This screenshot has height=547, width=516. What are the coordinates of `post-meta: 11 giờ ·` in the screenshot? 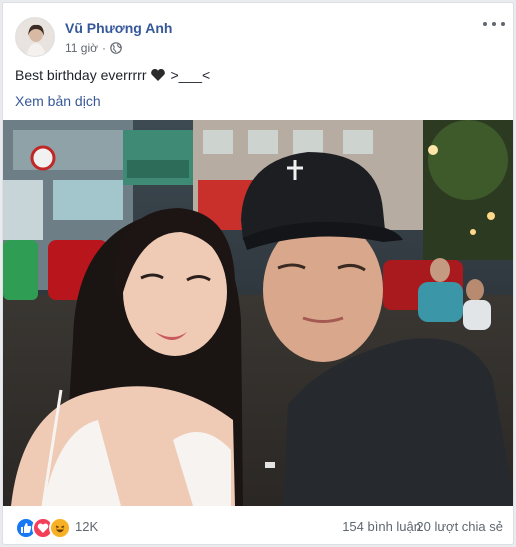 It's located at (93, 48).